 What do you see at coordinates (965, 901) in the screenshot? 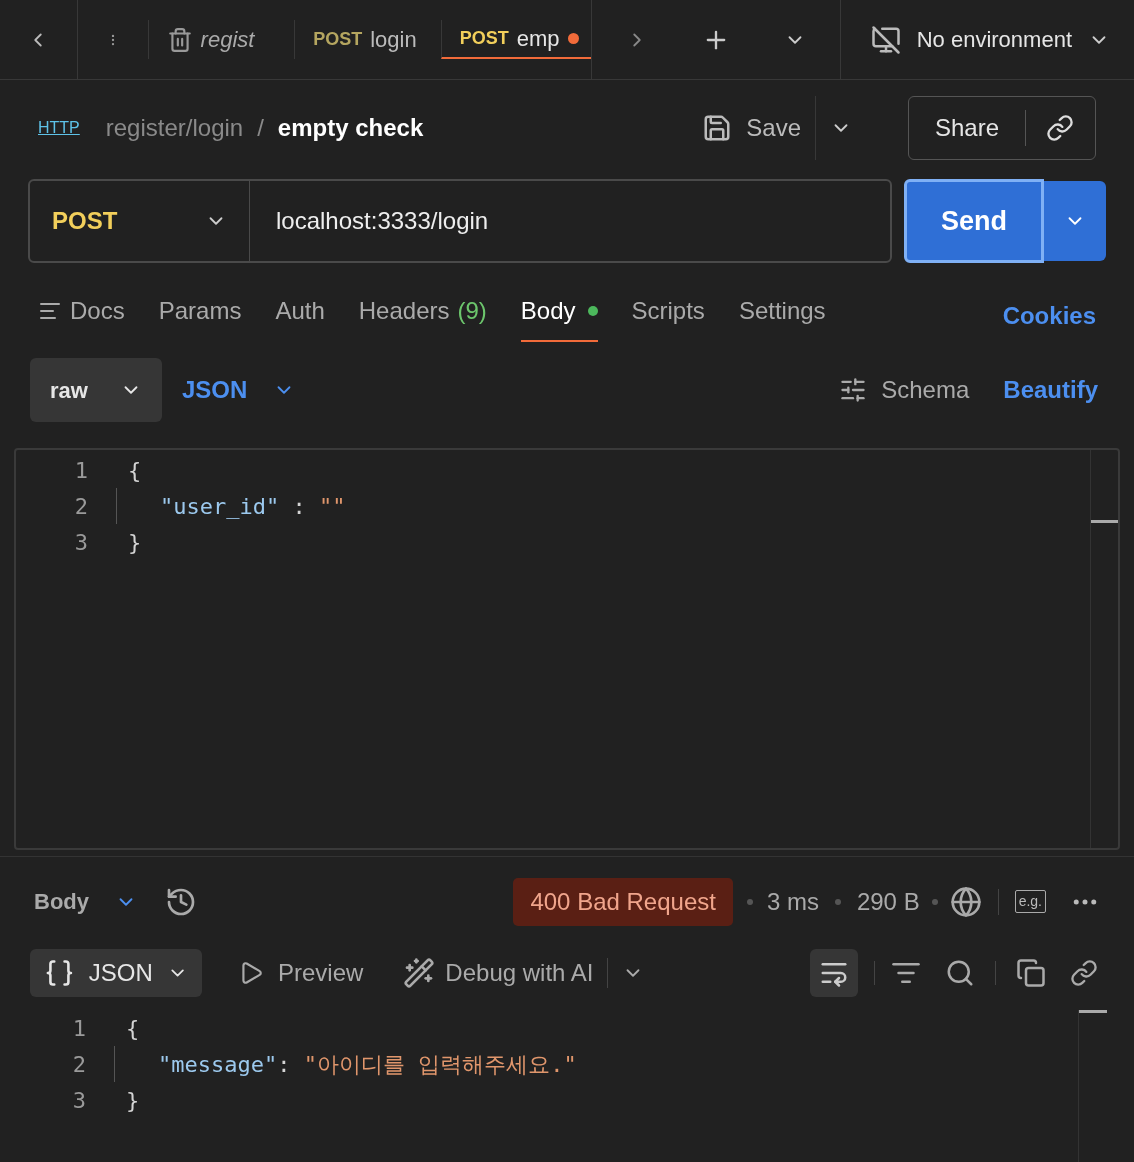
I see `globe-icon` at bounding box center [965, 901].